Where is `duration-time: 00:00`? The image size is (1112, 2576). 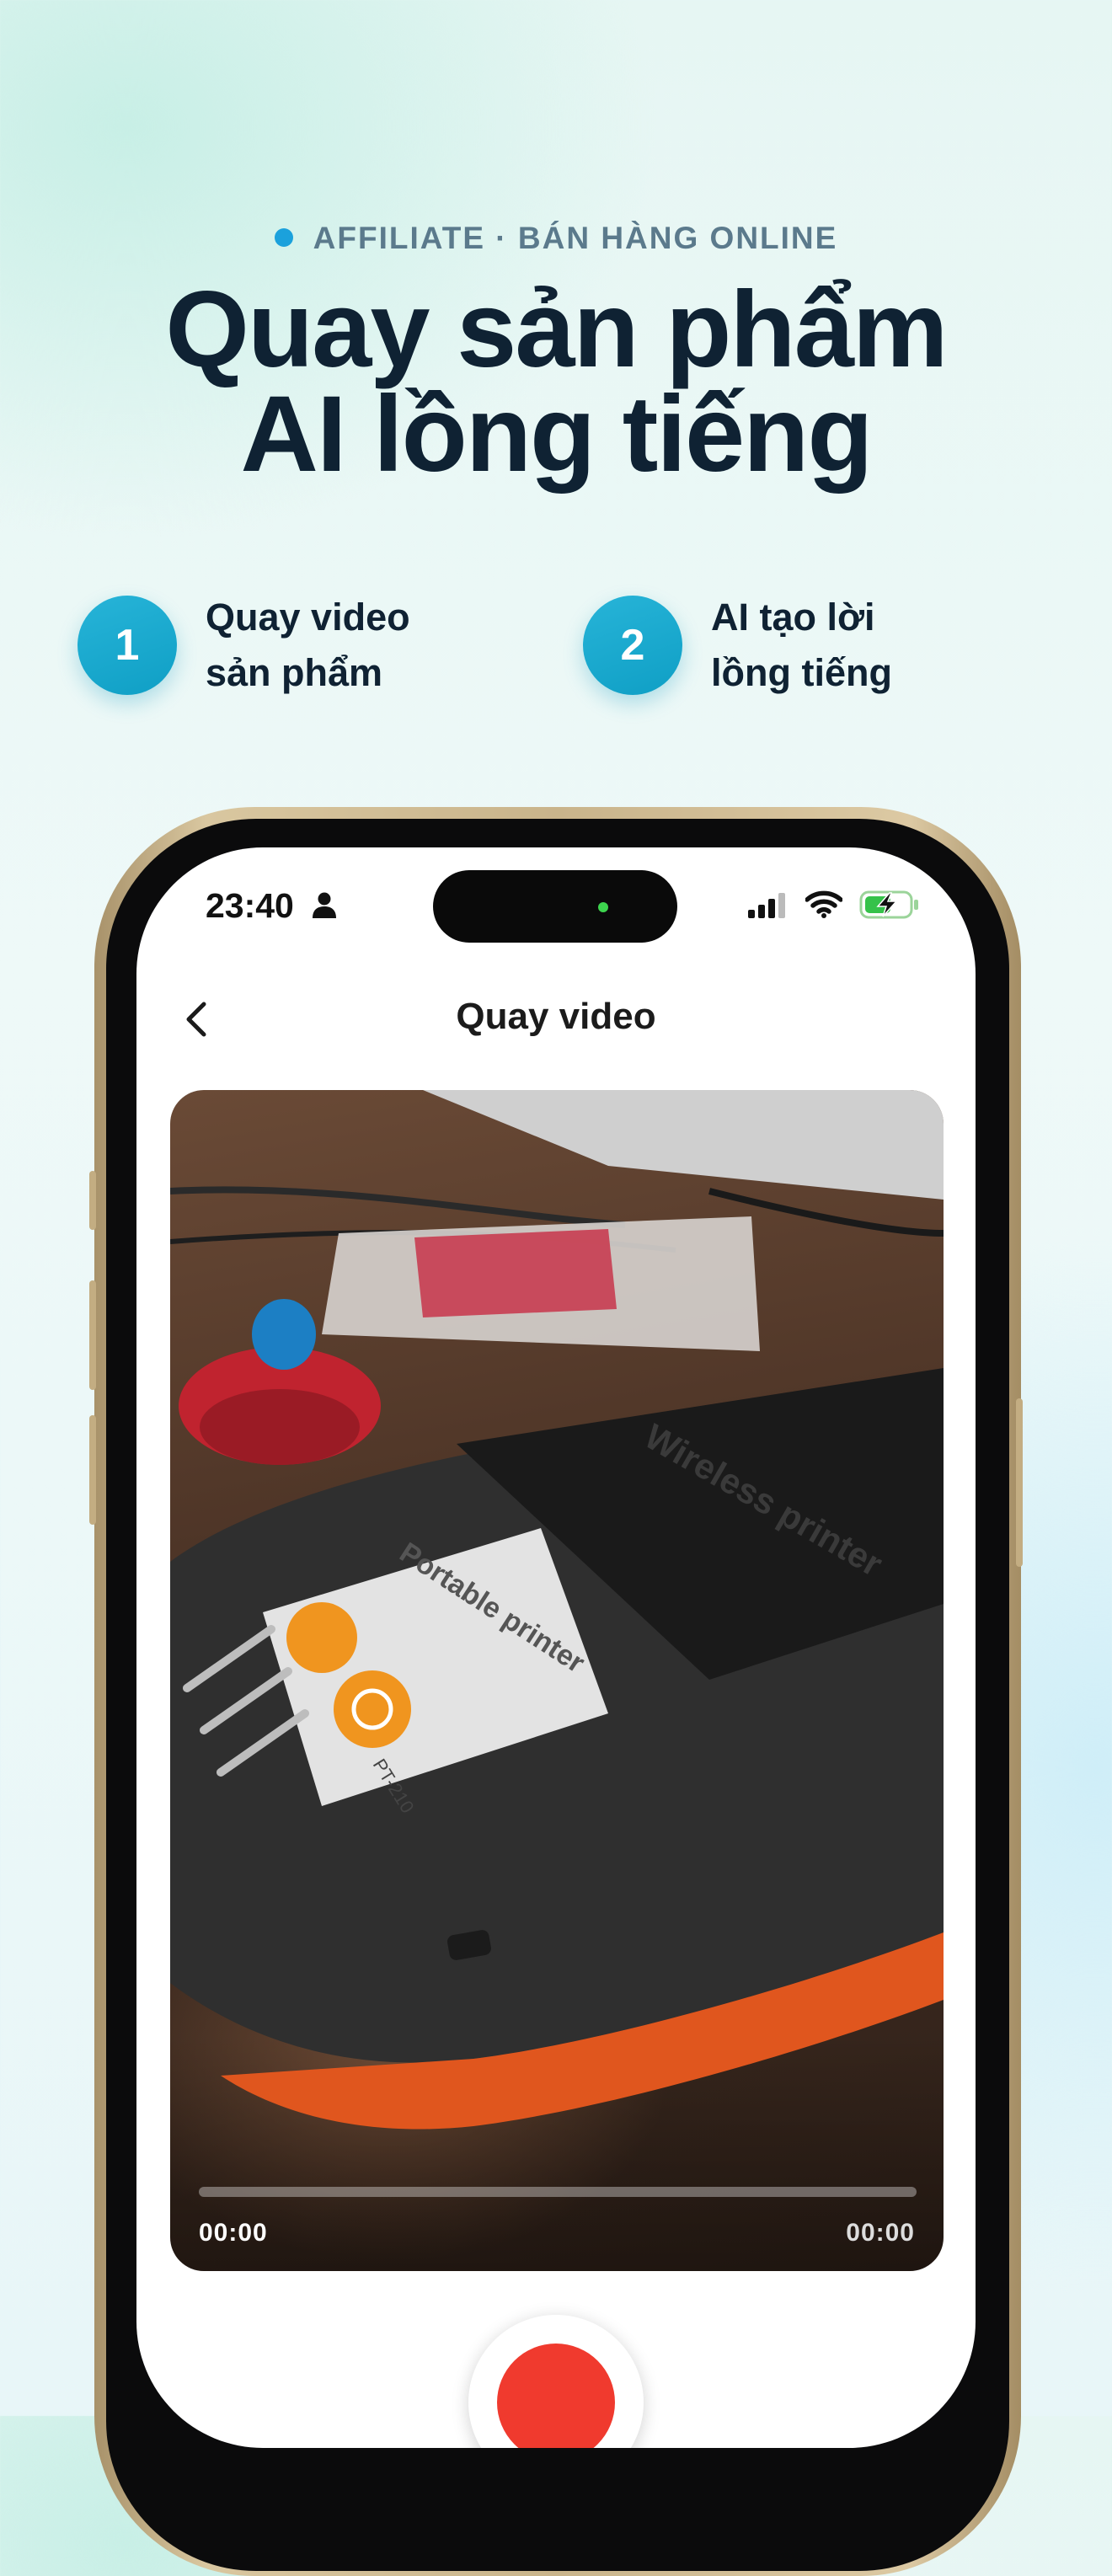 duration-time: 00:00 is located at coordinates (880, 2233).